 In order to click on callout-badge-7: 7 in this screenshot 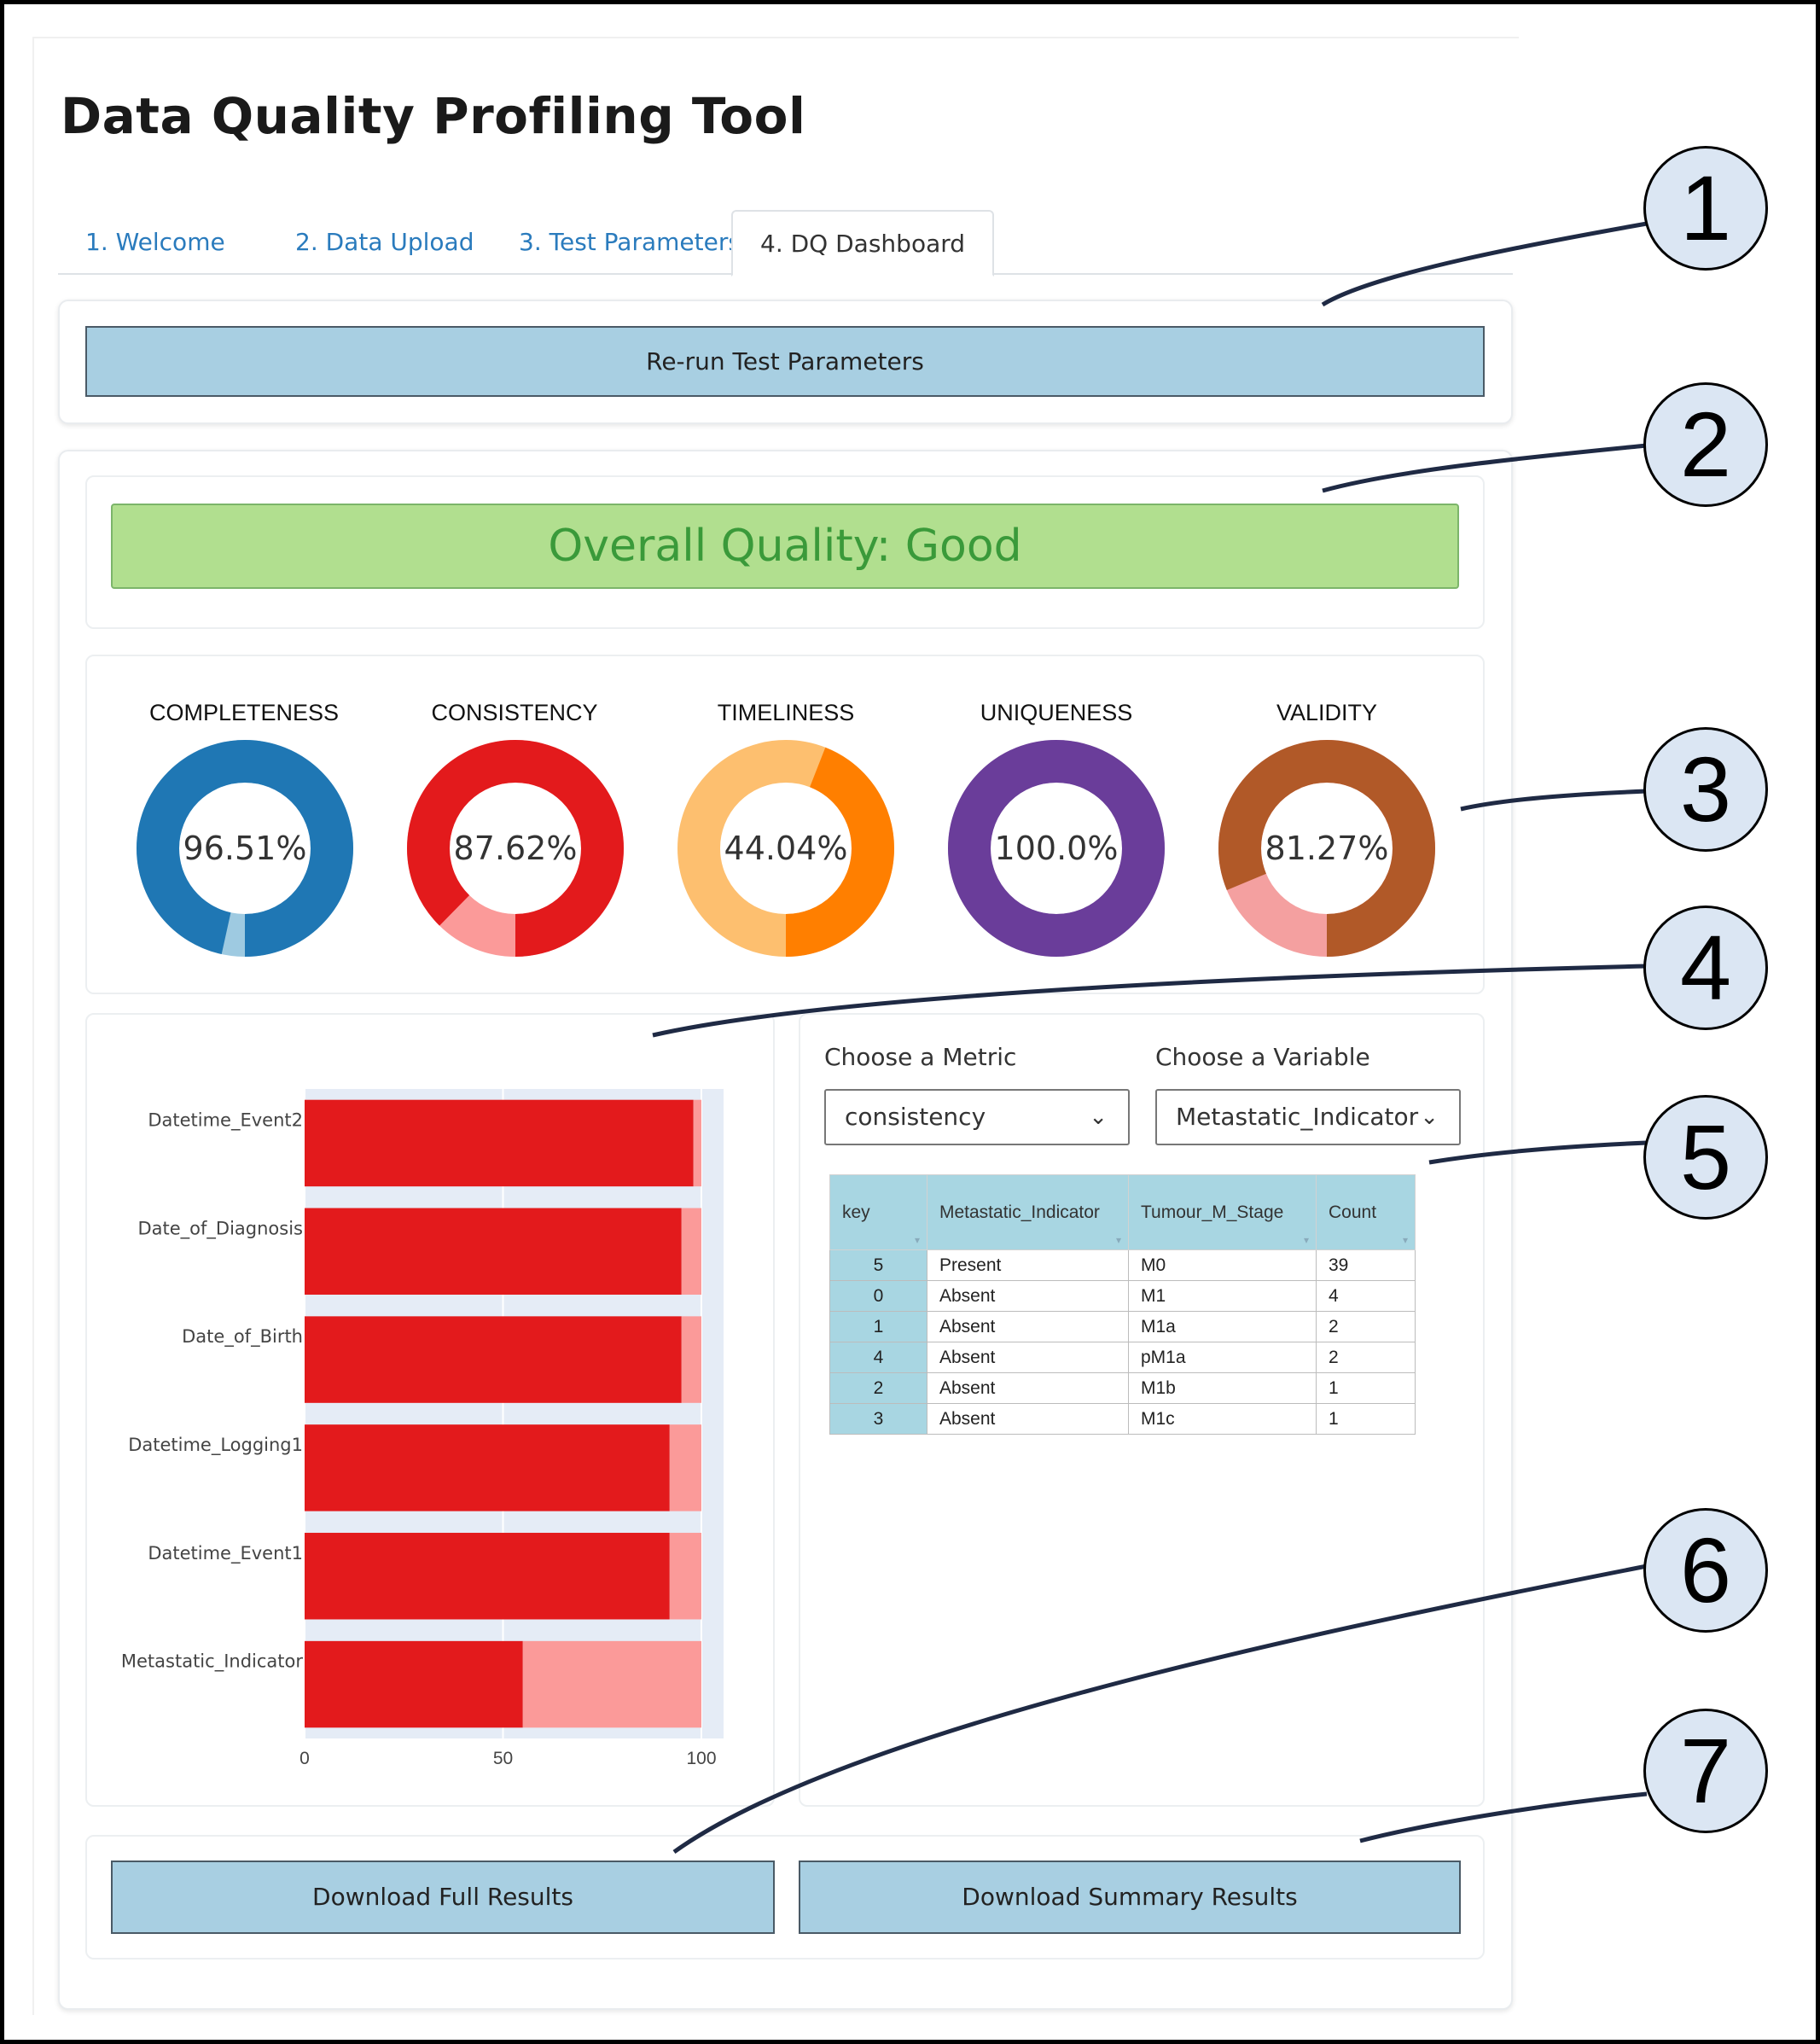, I will do `click(1705, 1771)`.